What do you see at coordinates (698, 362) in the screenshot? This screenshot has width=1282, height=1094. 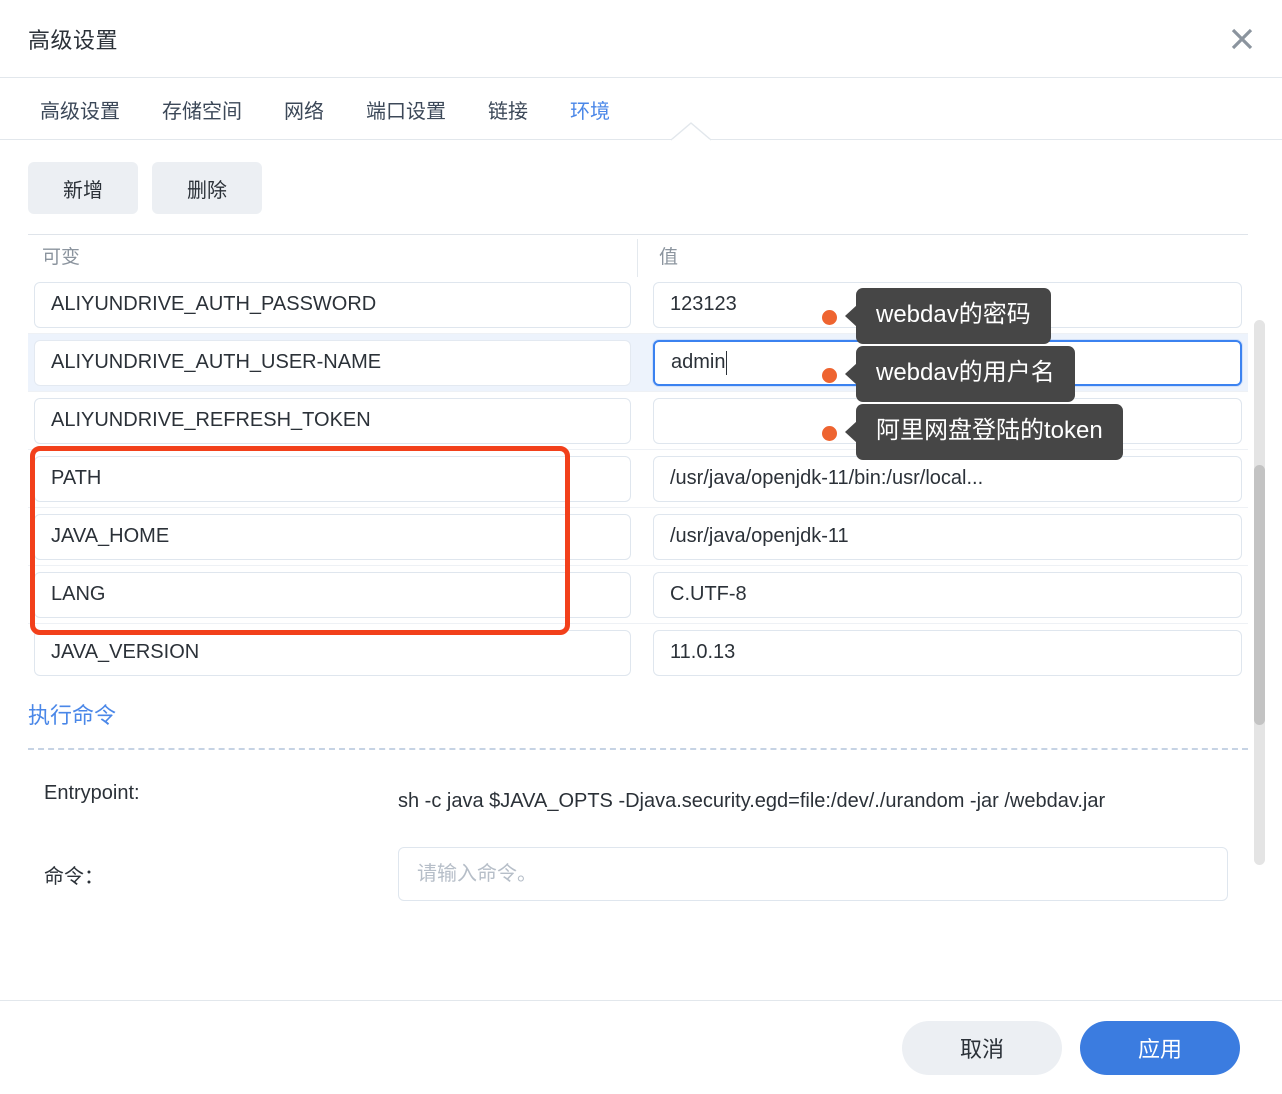 I see `value-input-text: admin` at bounding box center [698, 362].